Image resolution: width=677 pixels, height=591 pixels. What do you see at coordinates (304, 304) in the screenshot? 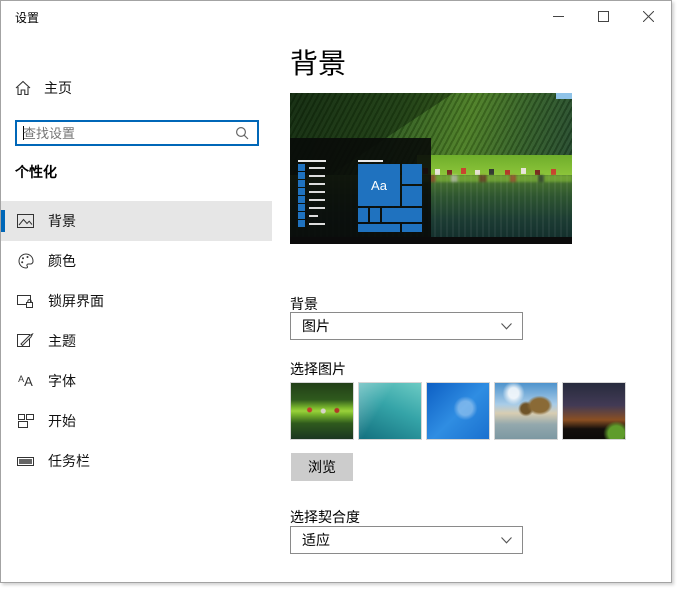
I see `background-type-label: 背景` at bounding box center [304, 304].